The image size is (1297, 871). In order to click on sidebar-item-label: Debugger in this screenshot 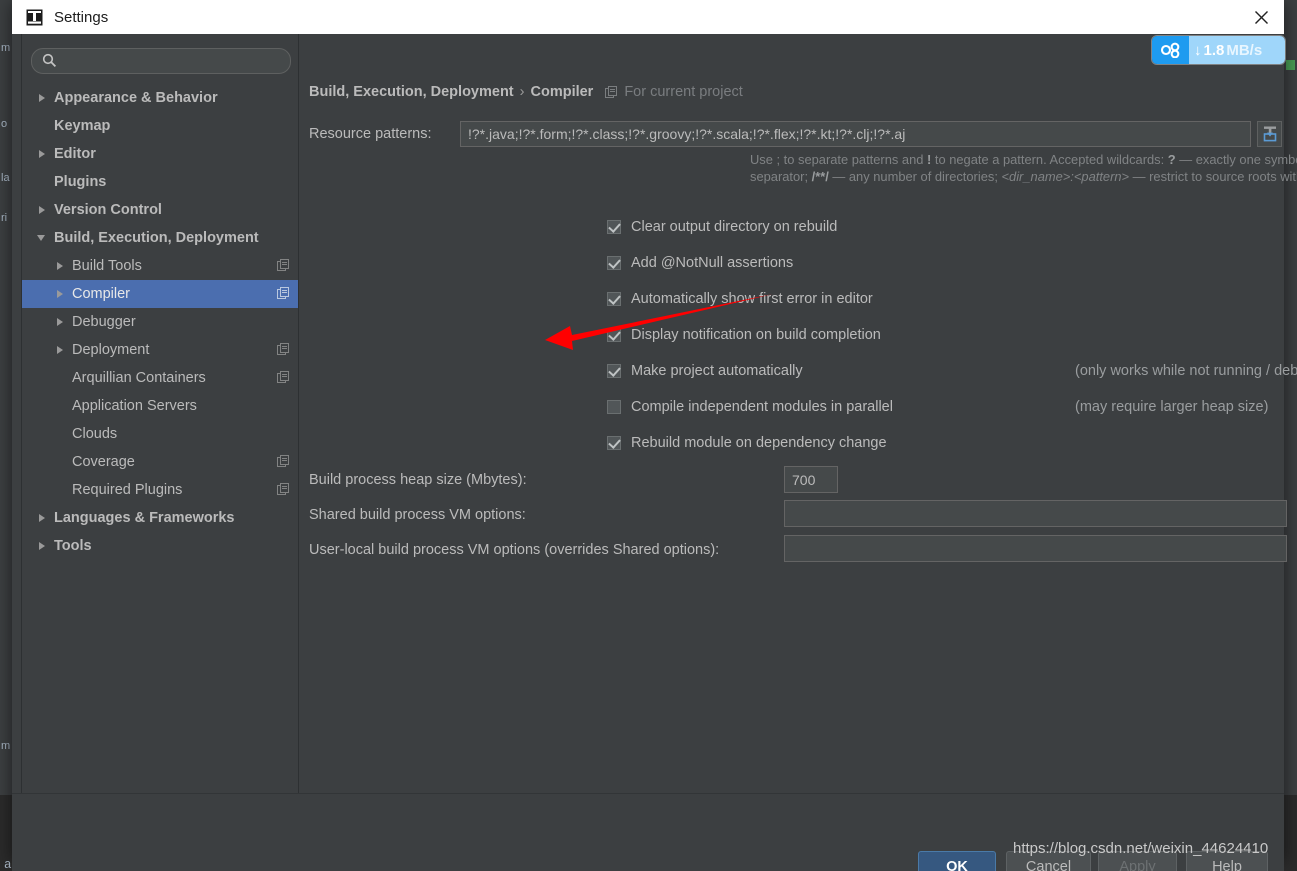, I will do `click(104, 322)`.